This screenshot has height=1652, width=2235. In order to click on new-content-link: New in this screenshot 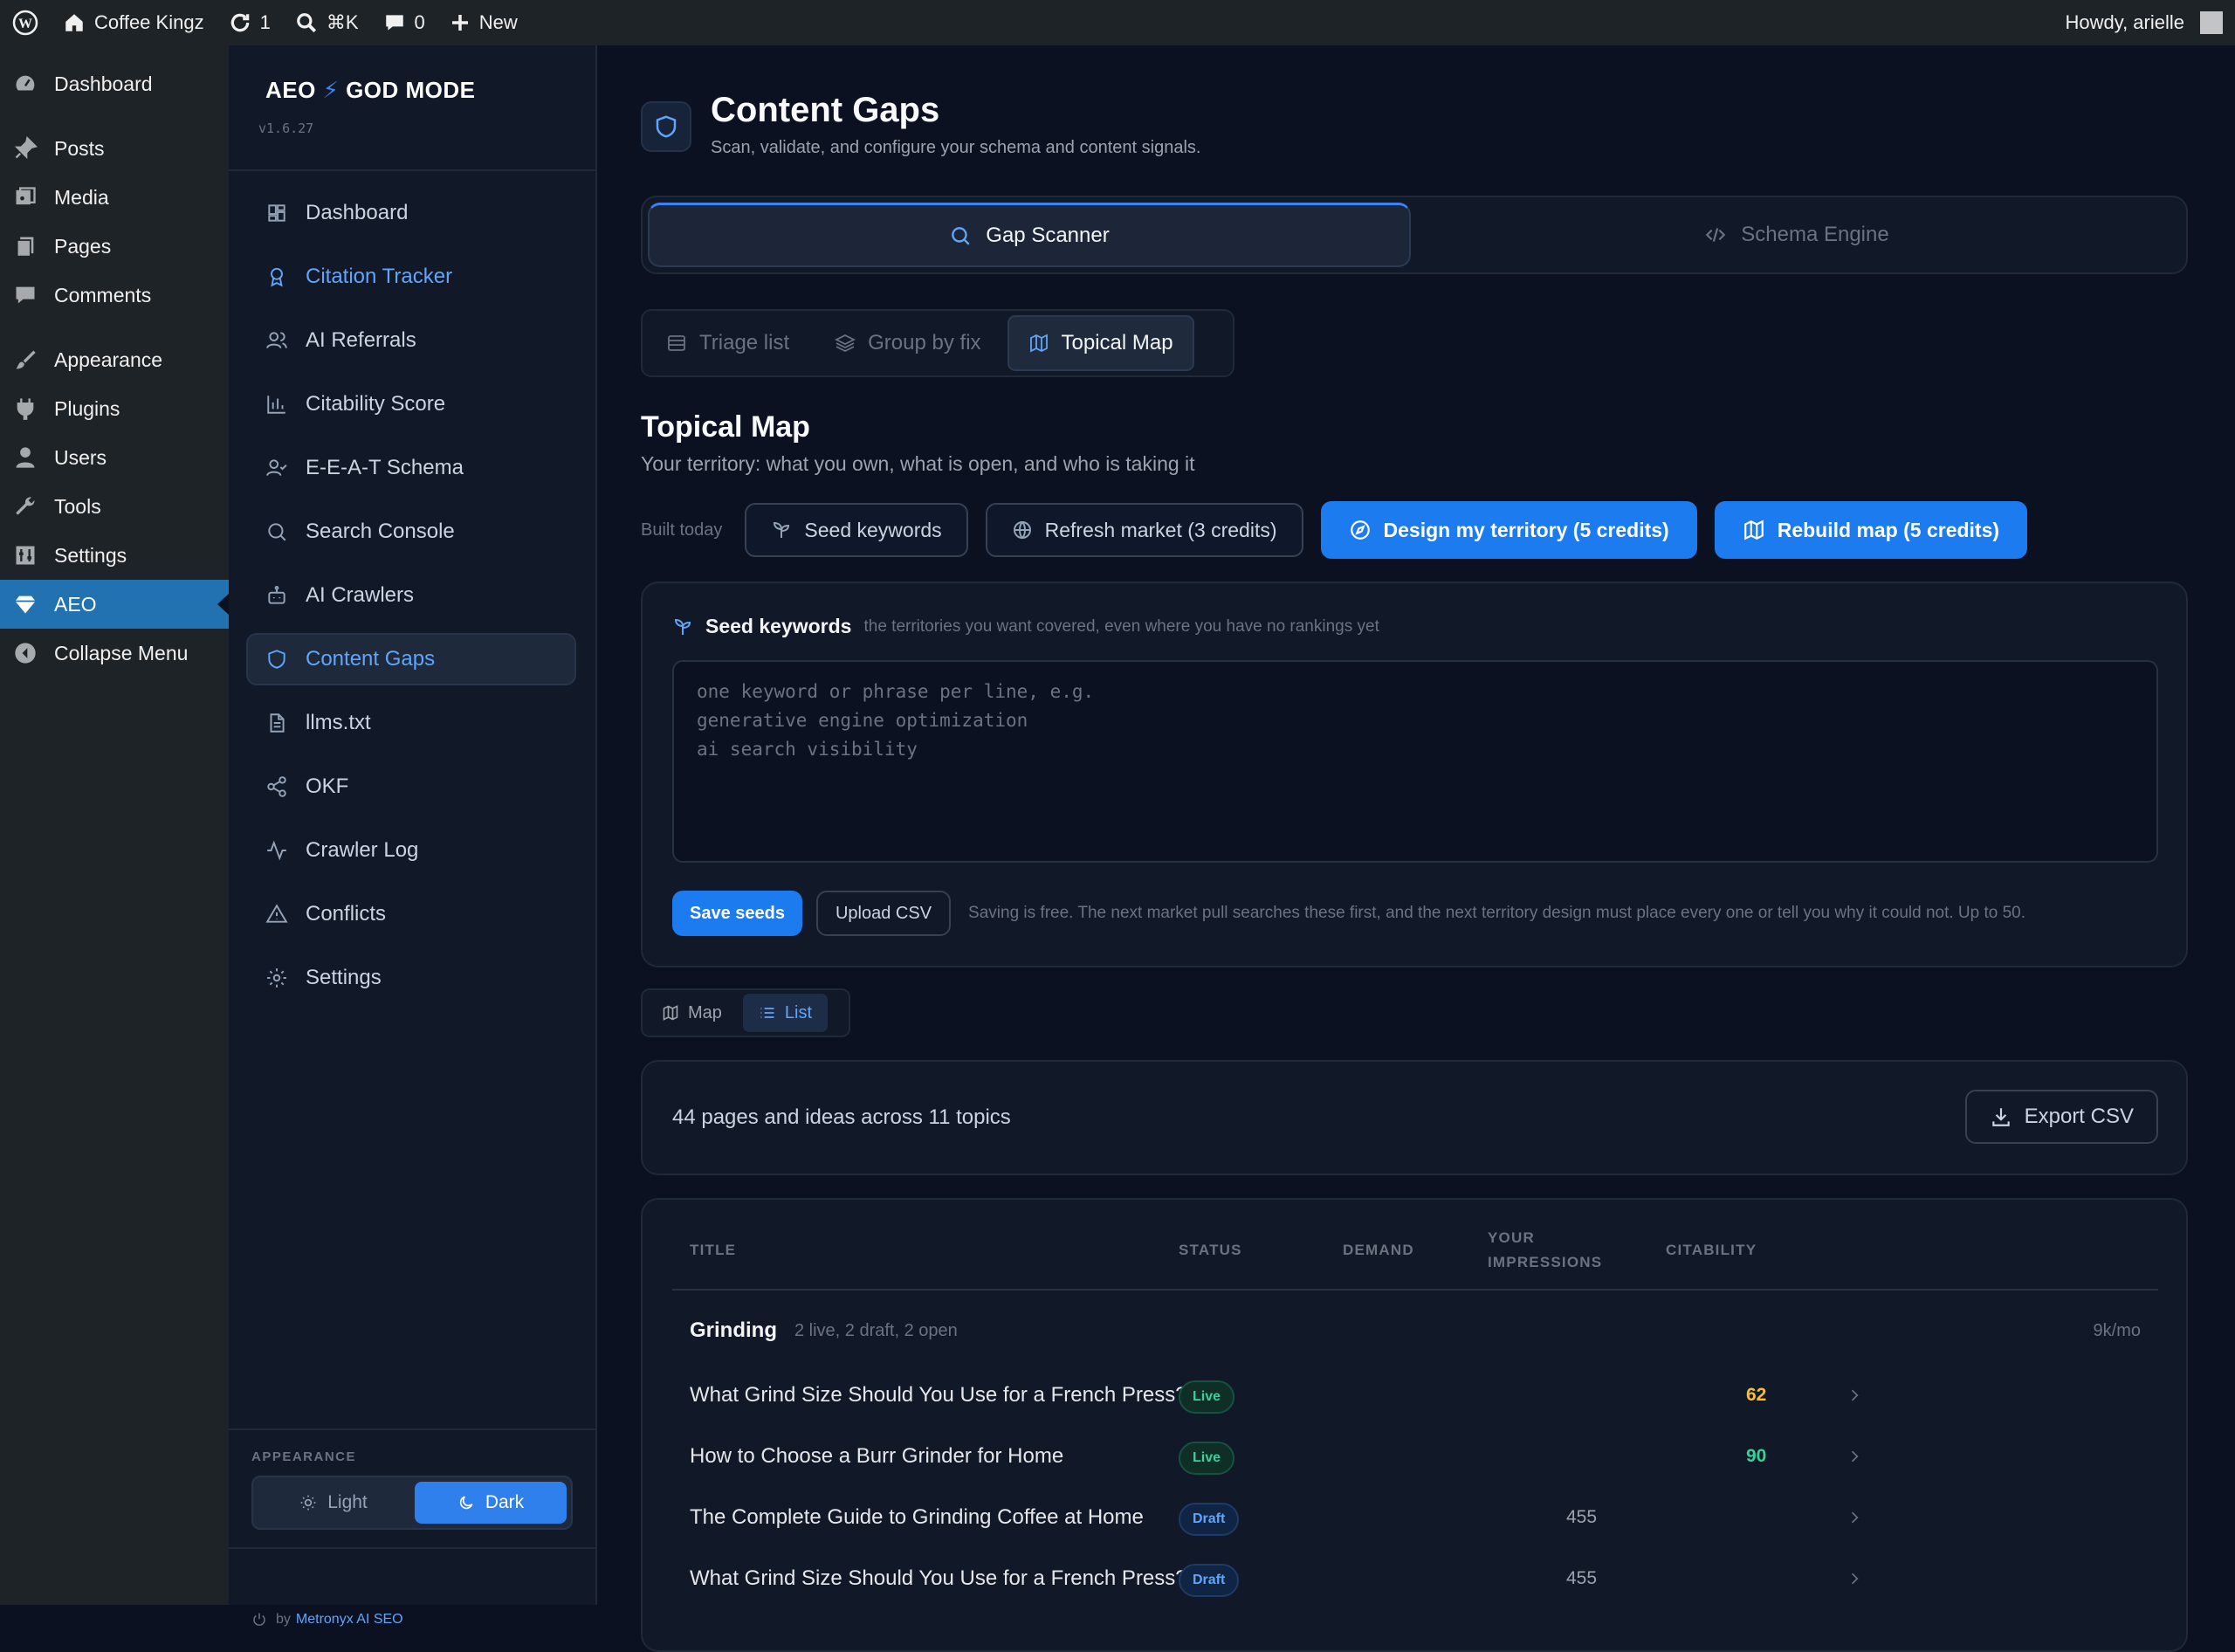, I will do `click(483, 22)`.